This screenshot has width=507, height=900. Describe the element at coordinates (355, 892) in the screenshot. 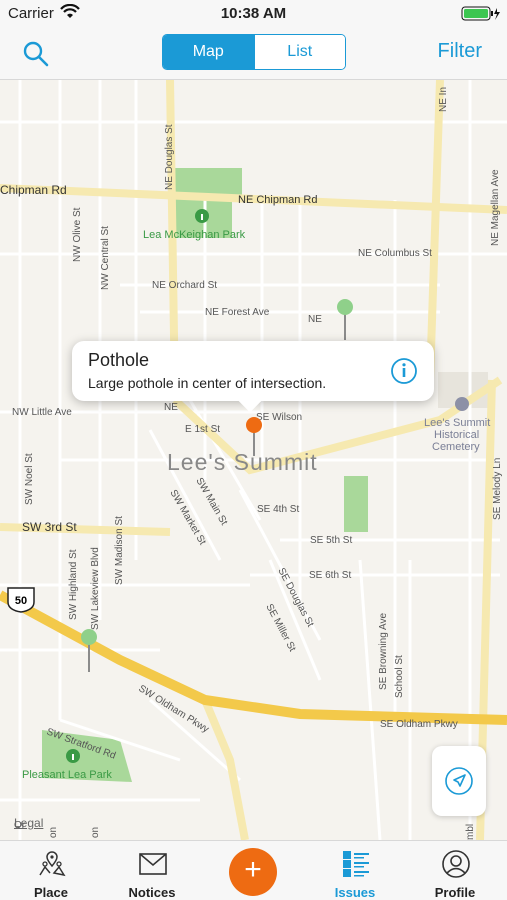

I see `tab-issues-label: Issues` at that location.